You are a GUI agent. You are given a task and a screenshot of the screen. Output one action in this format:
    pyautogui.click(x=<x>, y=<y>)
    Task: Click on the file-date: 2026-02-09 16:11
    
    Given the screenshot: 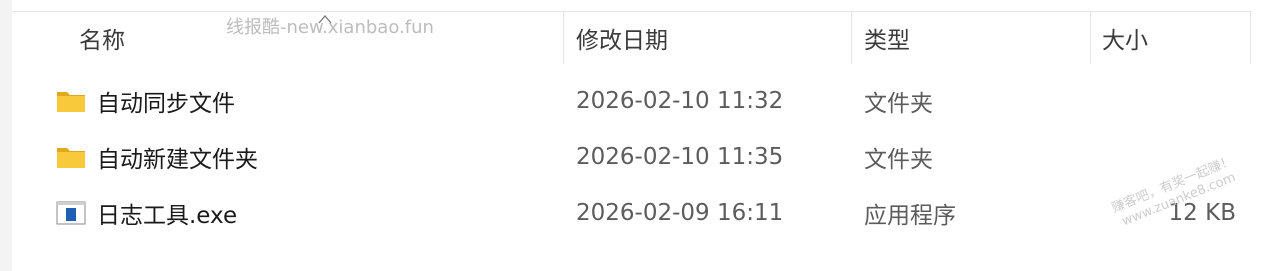 What is the action you would take?
    pyautogui.click(x=680, y=213)
    